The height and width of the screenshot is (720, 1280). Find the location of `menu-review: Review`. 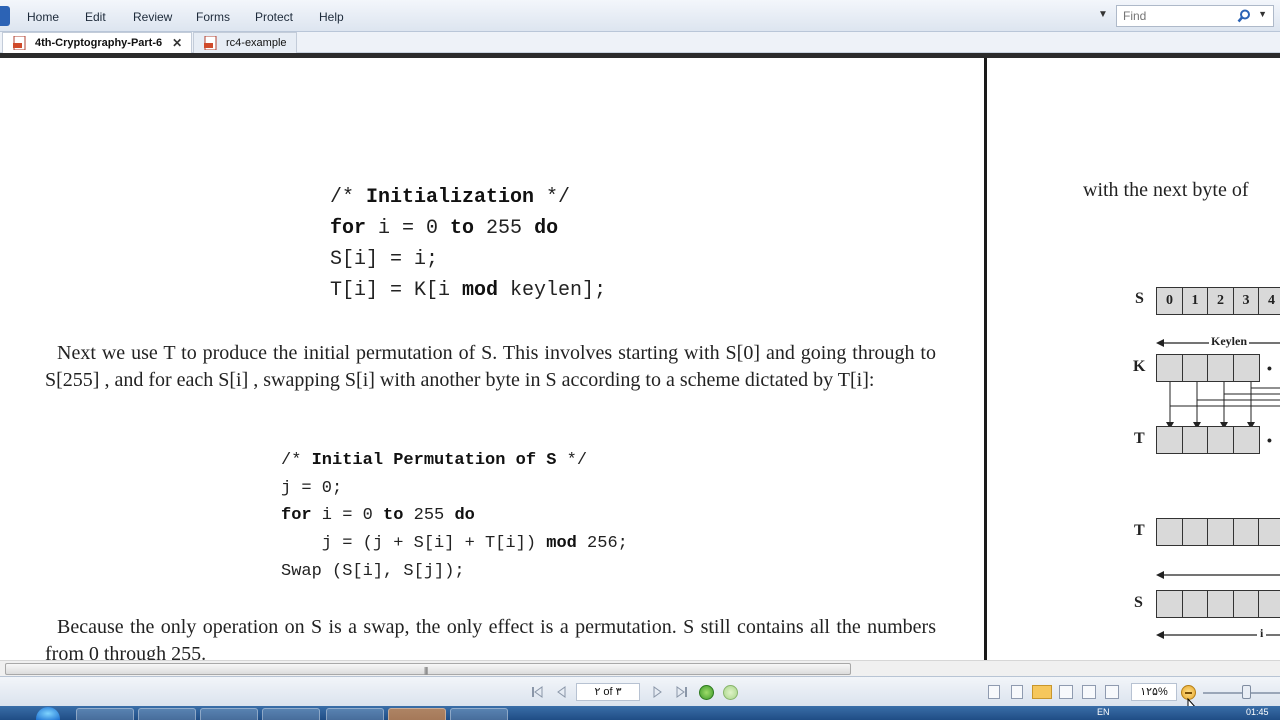

menu-review: Review is located at coordinates (152, 17).